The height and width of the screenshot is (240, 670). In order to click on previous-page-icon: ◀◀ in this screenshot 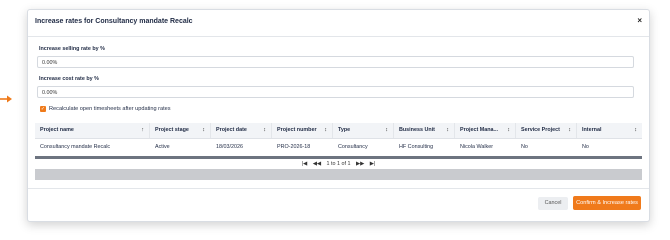, I will do `click(317, 164)`.